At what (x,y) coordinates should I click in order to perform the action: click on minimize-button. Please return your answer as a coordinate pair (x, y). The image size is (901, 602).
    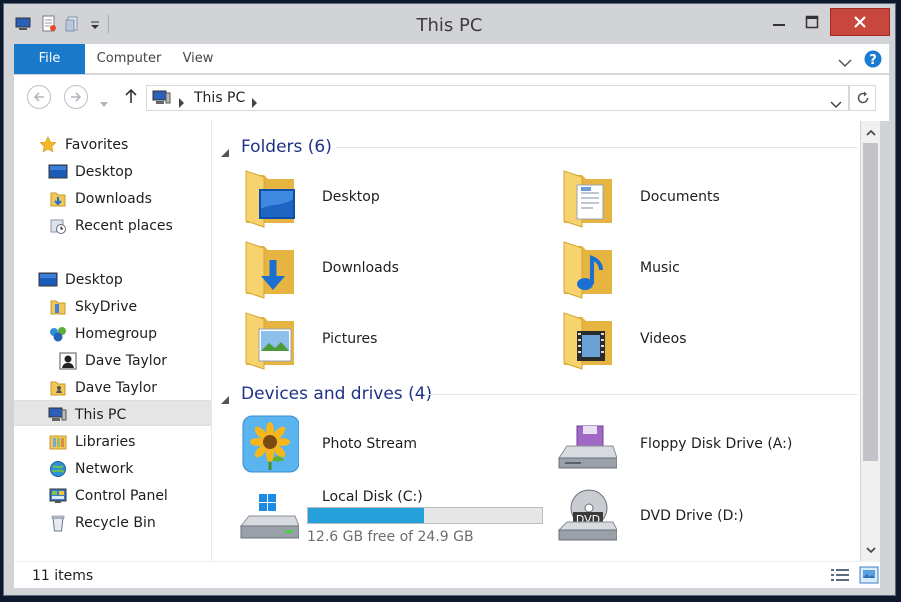
    Looking at the image, I should click on (779, 22).